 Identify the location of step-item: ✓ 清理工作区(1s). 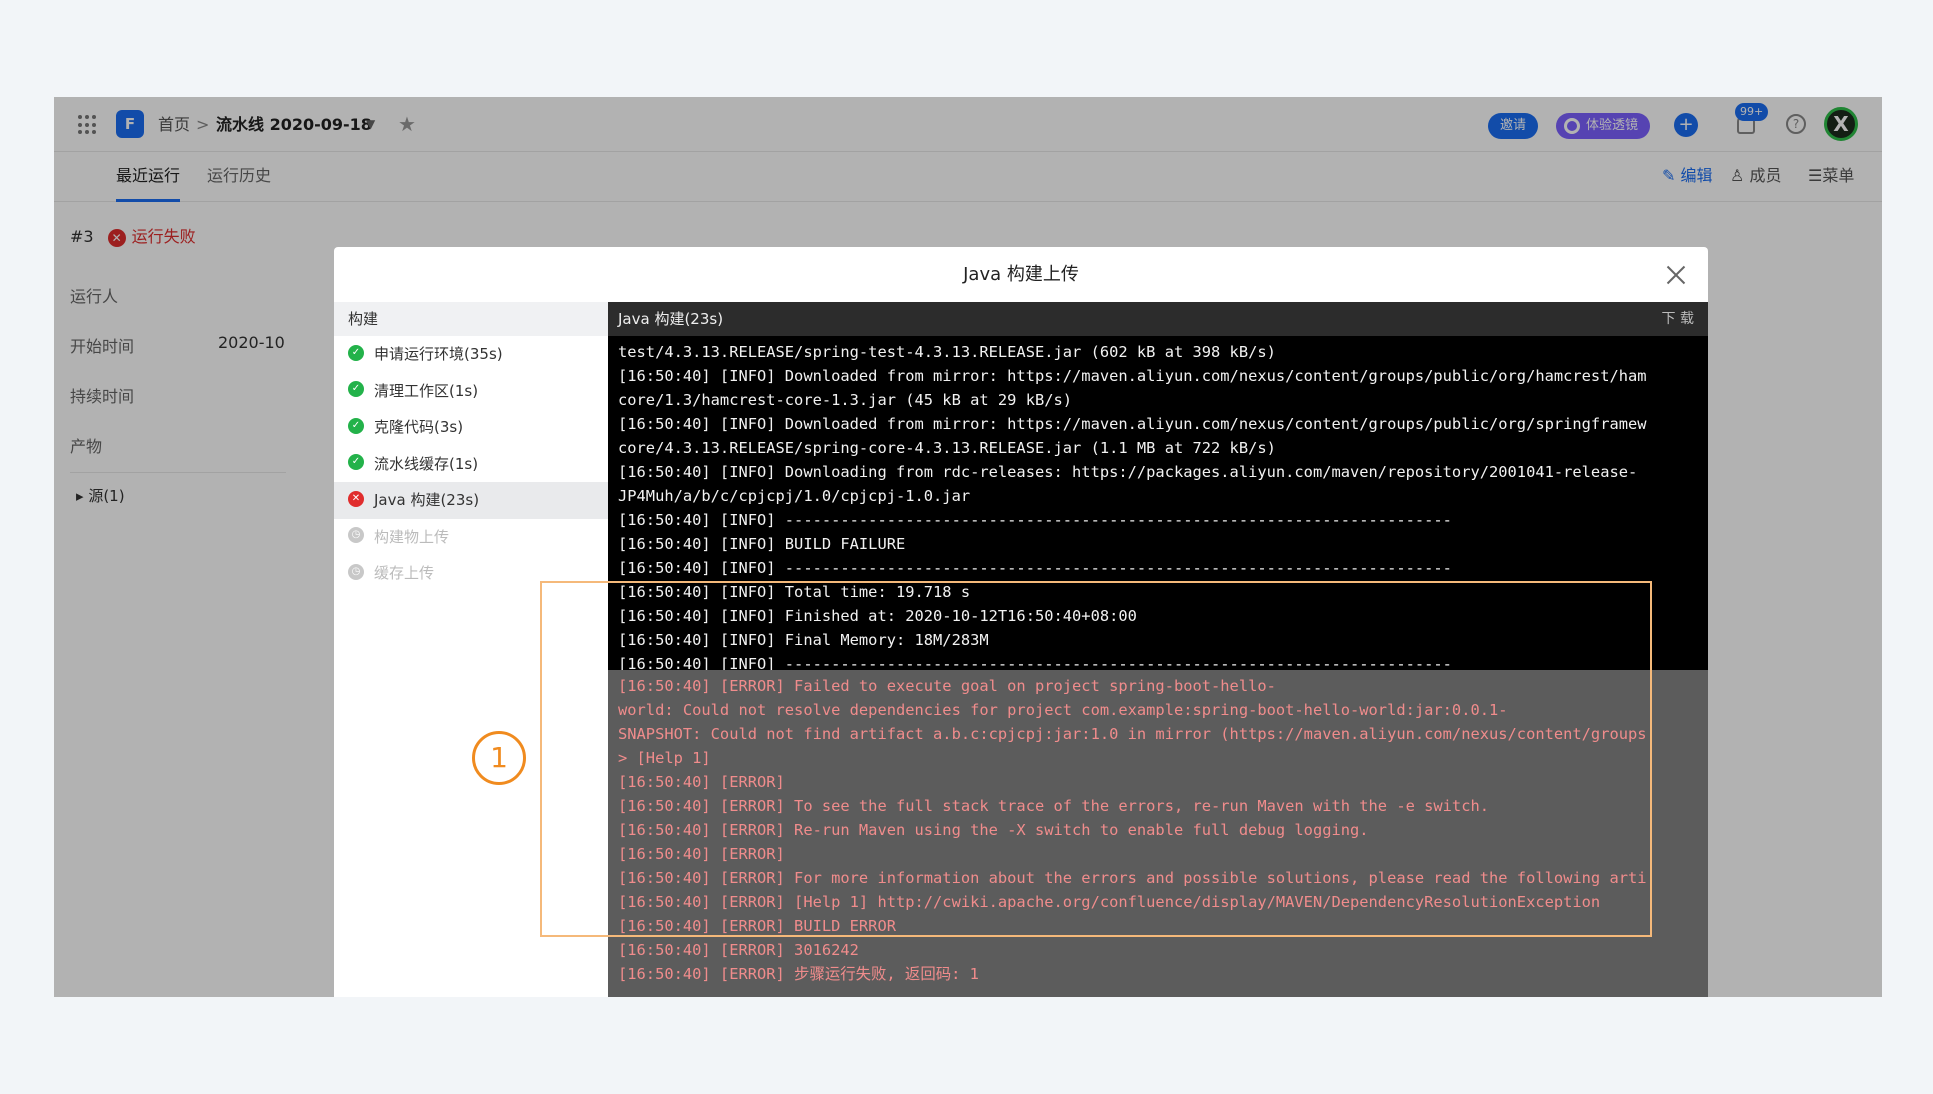
(471, 391).